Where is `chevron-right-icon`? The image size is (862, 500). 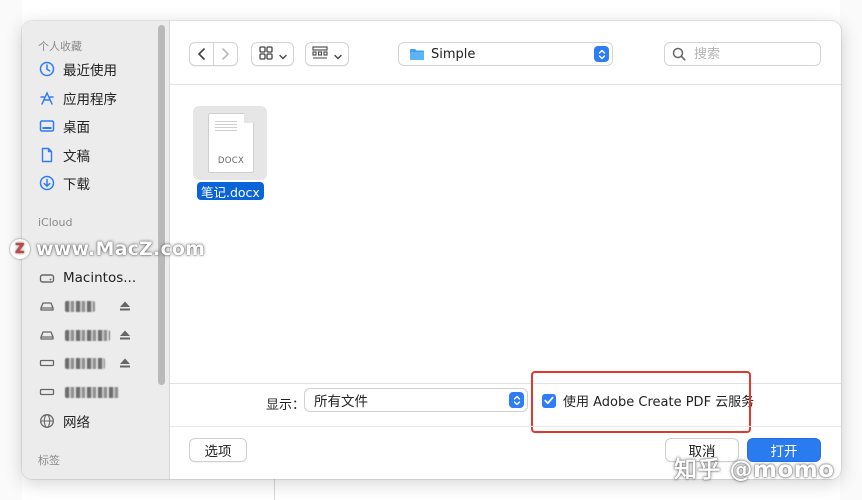 chevron-right-icon is located at coordinates (225, 54).